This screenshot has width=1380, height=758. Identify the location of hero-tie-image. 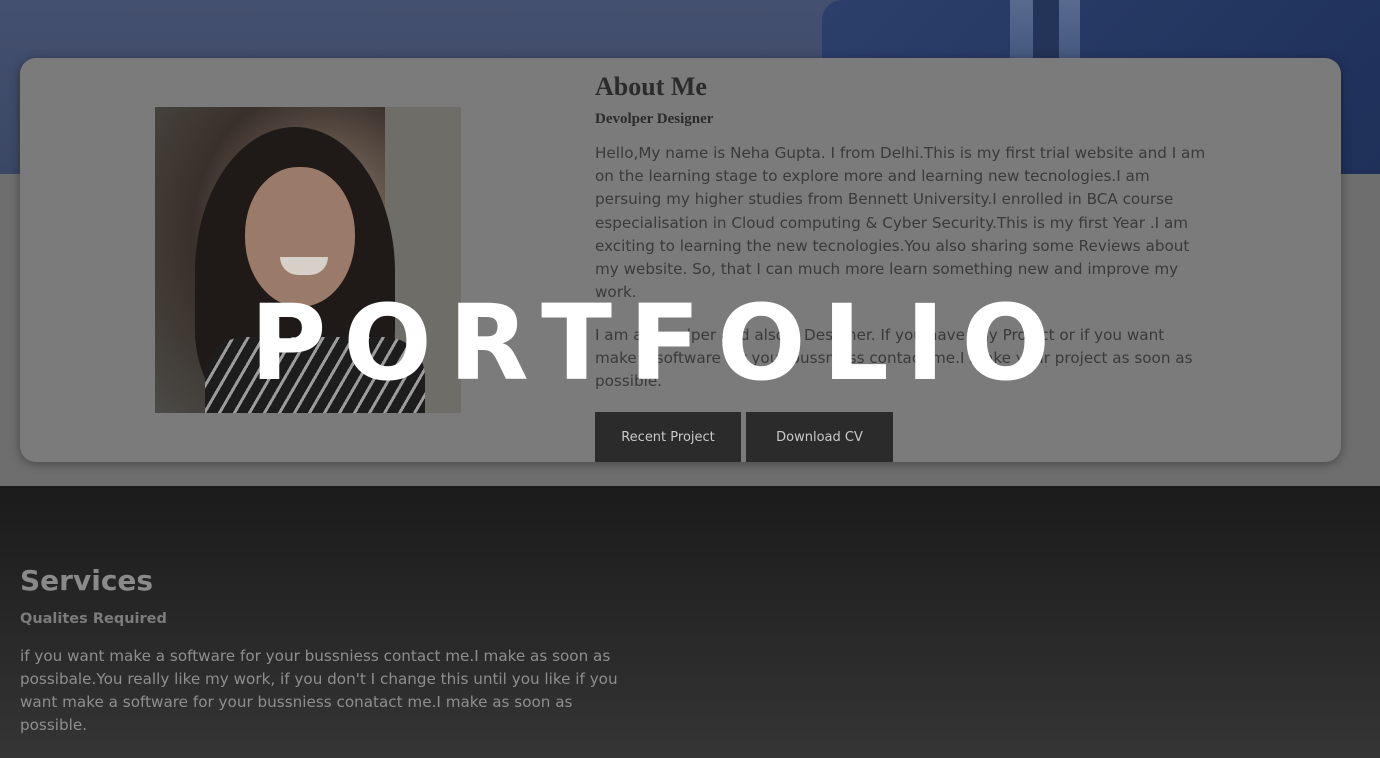
(1046, 30).